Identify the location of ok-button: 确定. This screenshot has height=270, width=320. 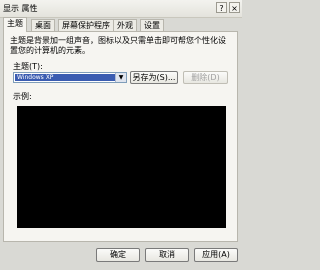
(118, 255).